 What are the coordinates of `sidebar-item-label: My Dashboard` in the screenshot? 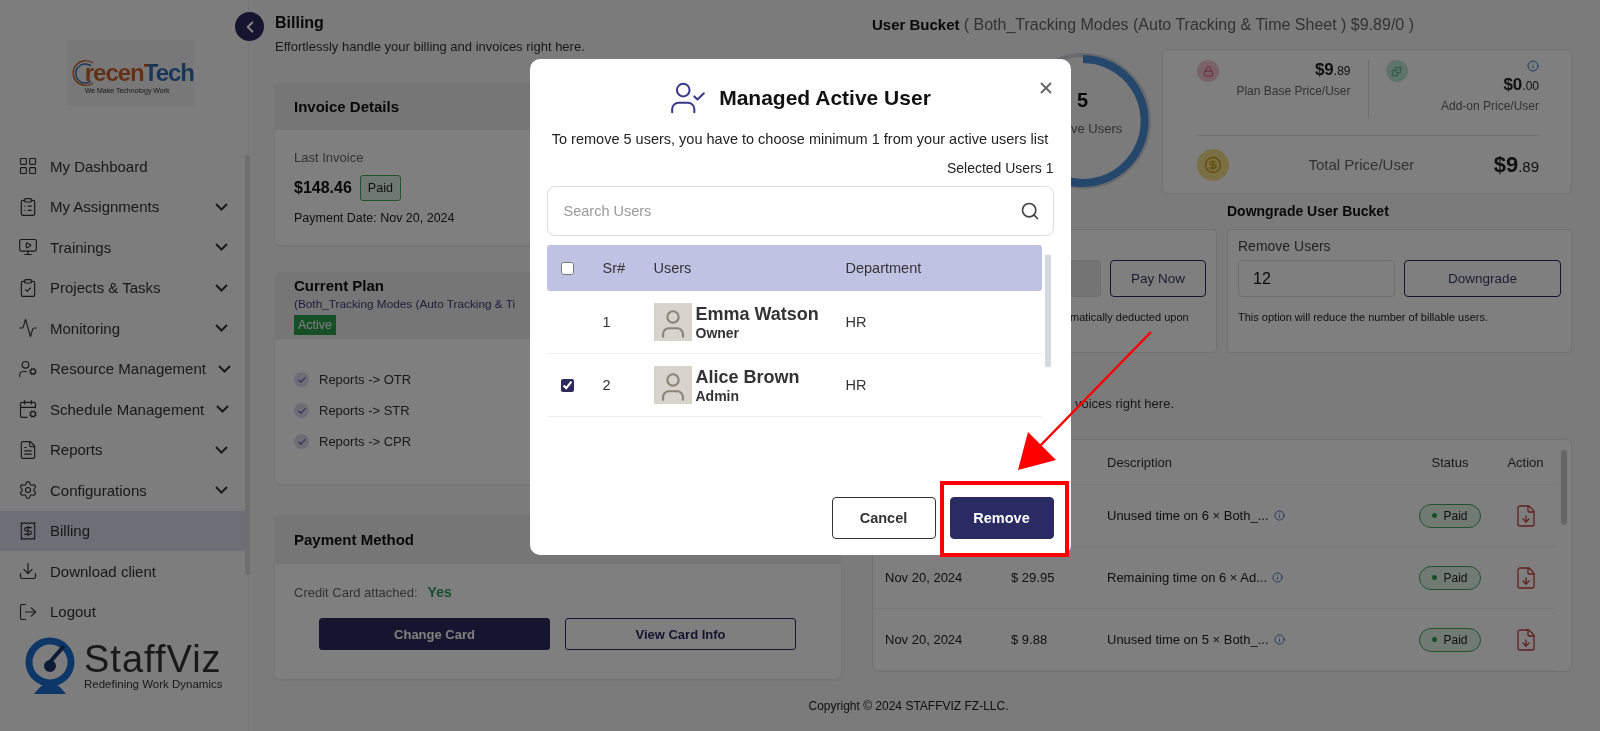 It's located at (99, 166).